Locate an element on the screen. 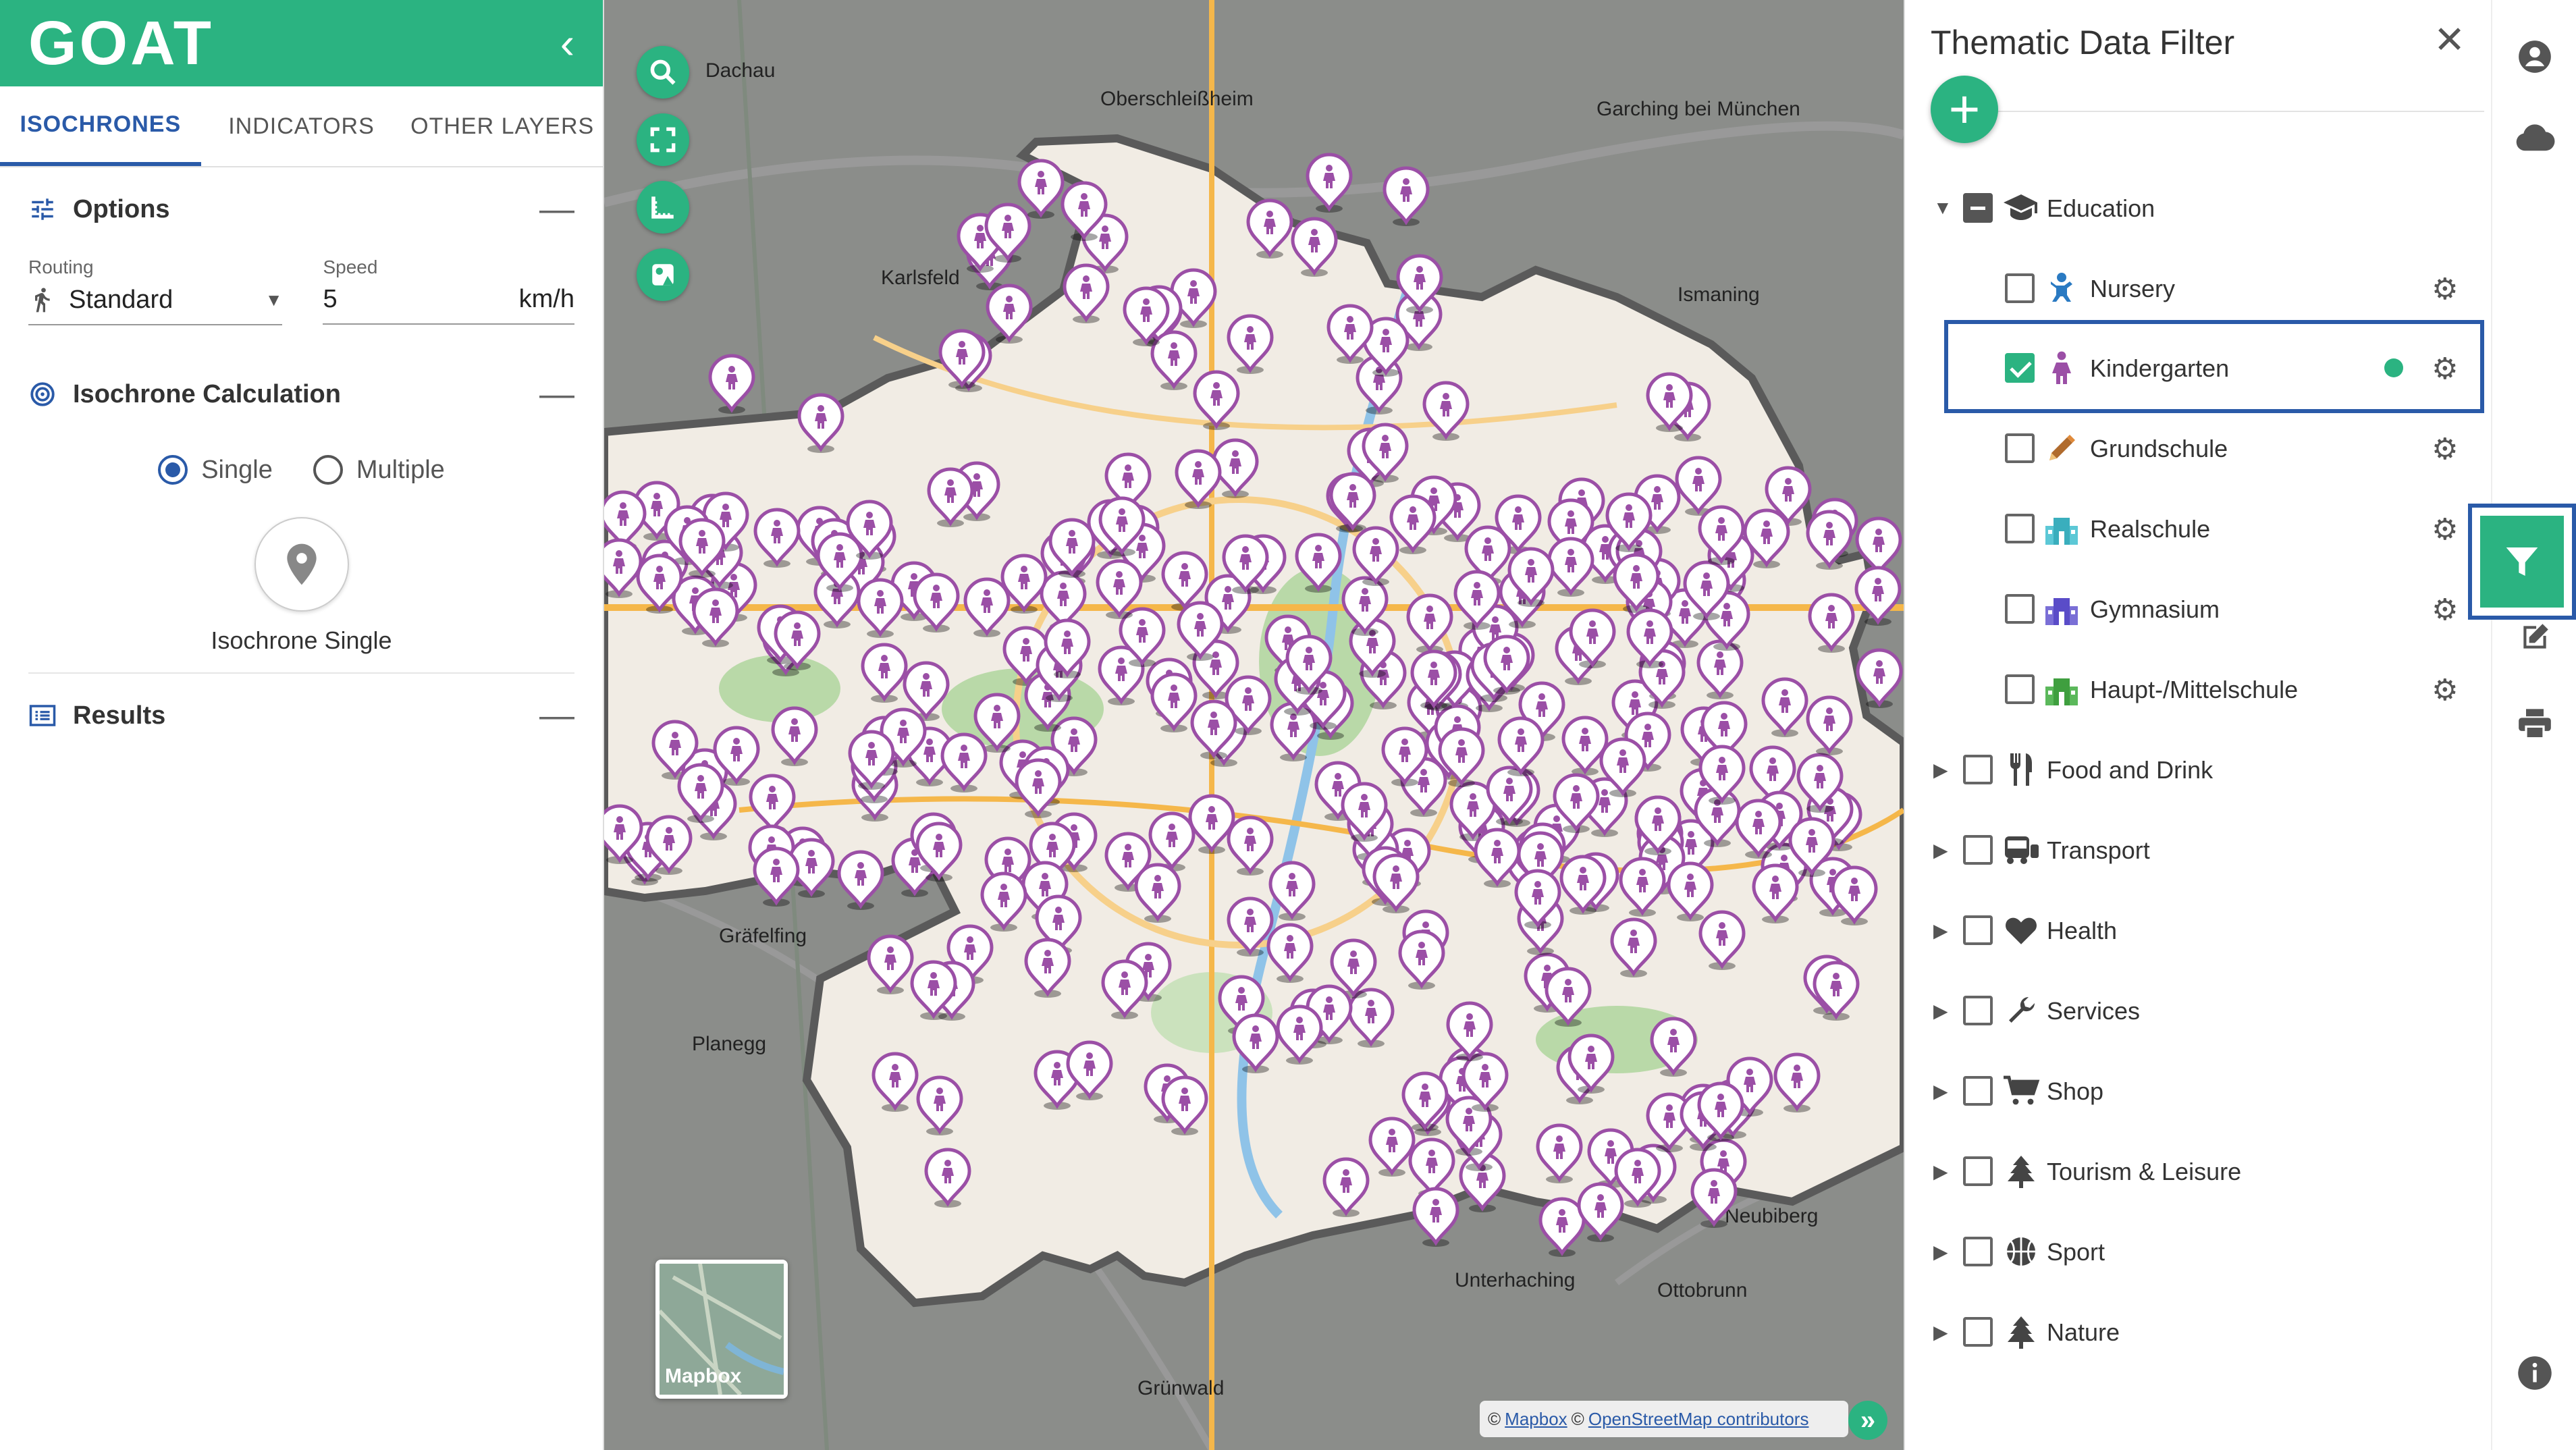 This screenshot has width=2576, height=1450. realschule-checkbox is located at coordinates (2020, 529).